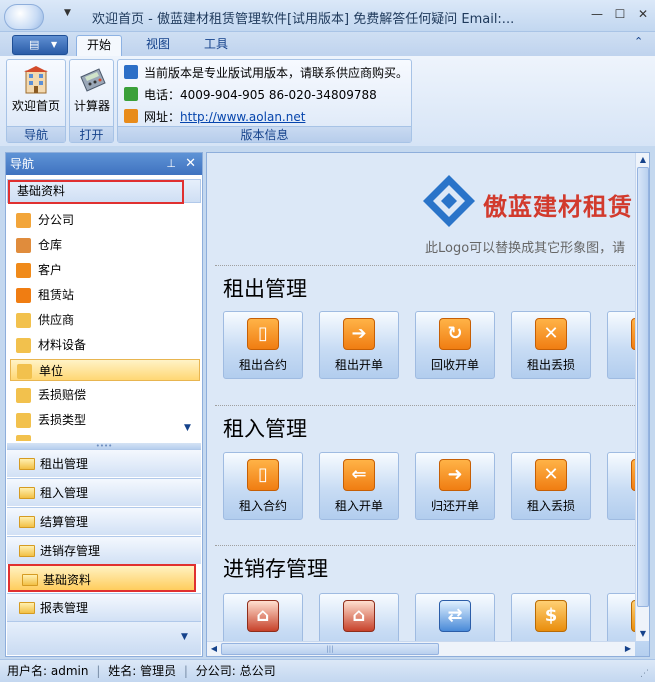 This screenshot has height=682, width=655. I want to click on menu-icon: ▤, so click(34, 44).